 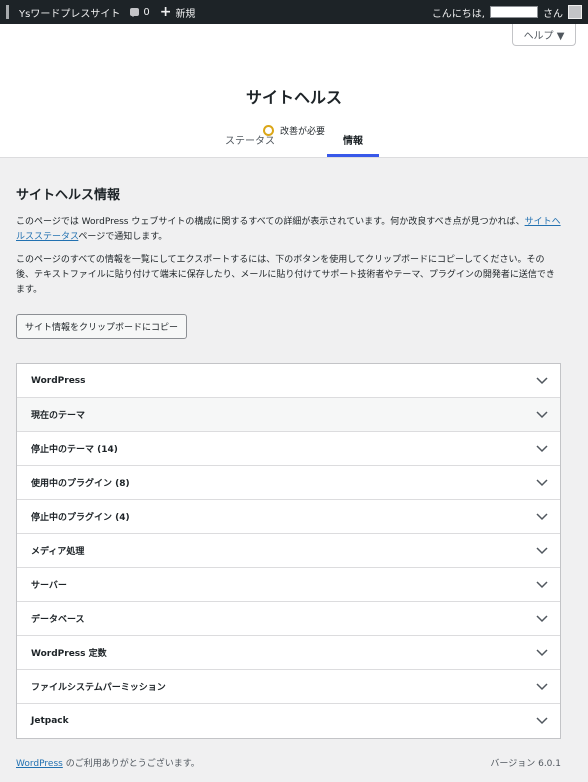 I want to click on help-button: ヘルプ ▼, so click(x=544, y=35).